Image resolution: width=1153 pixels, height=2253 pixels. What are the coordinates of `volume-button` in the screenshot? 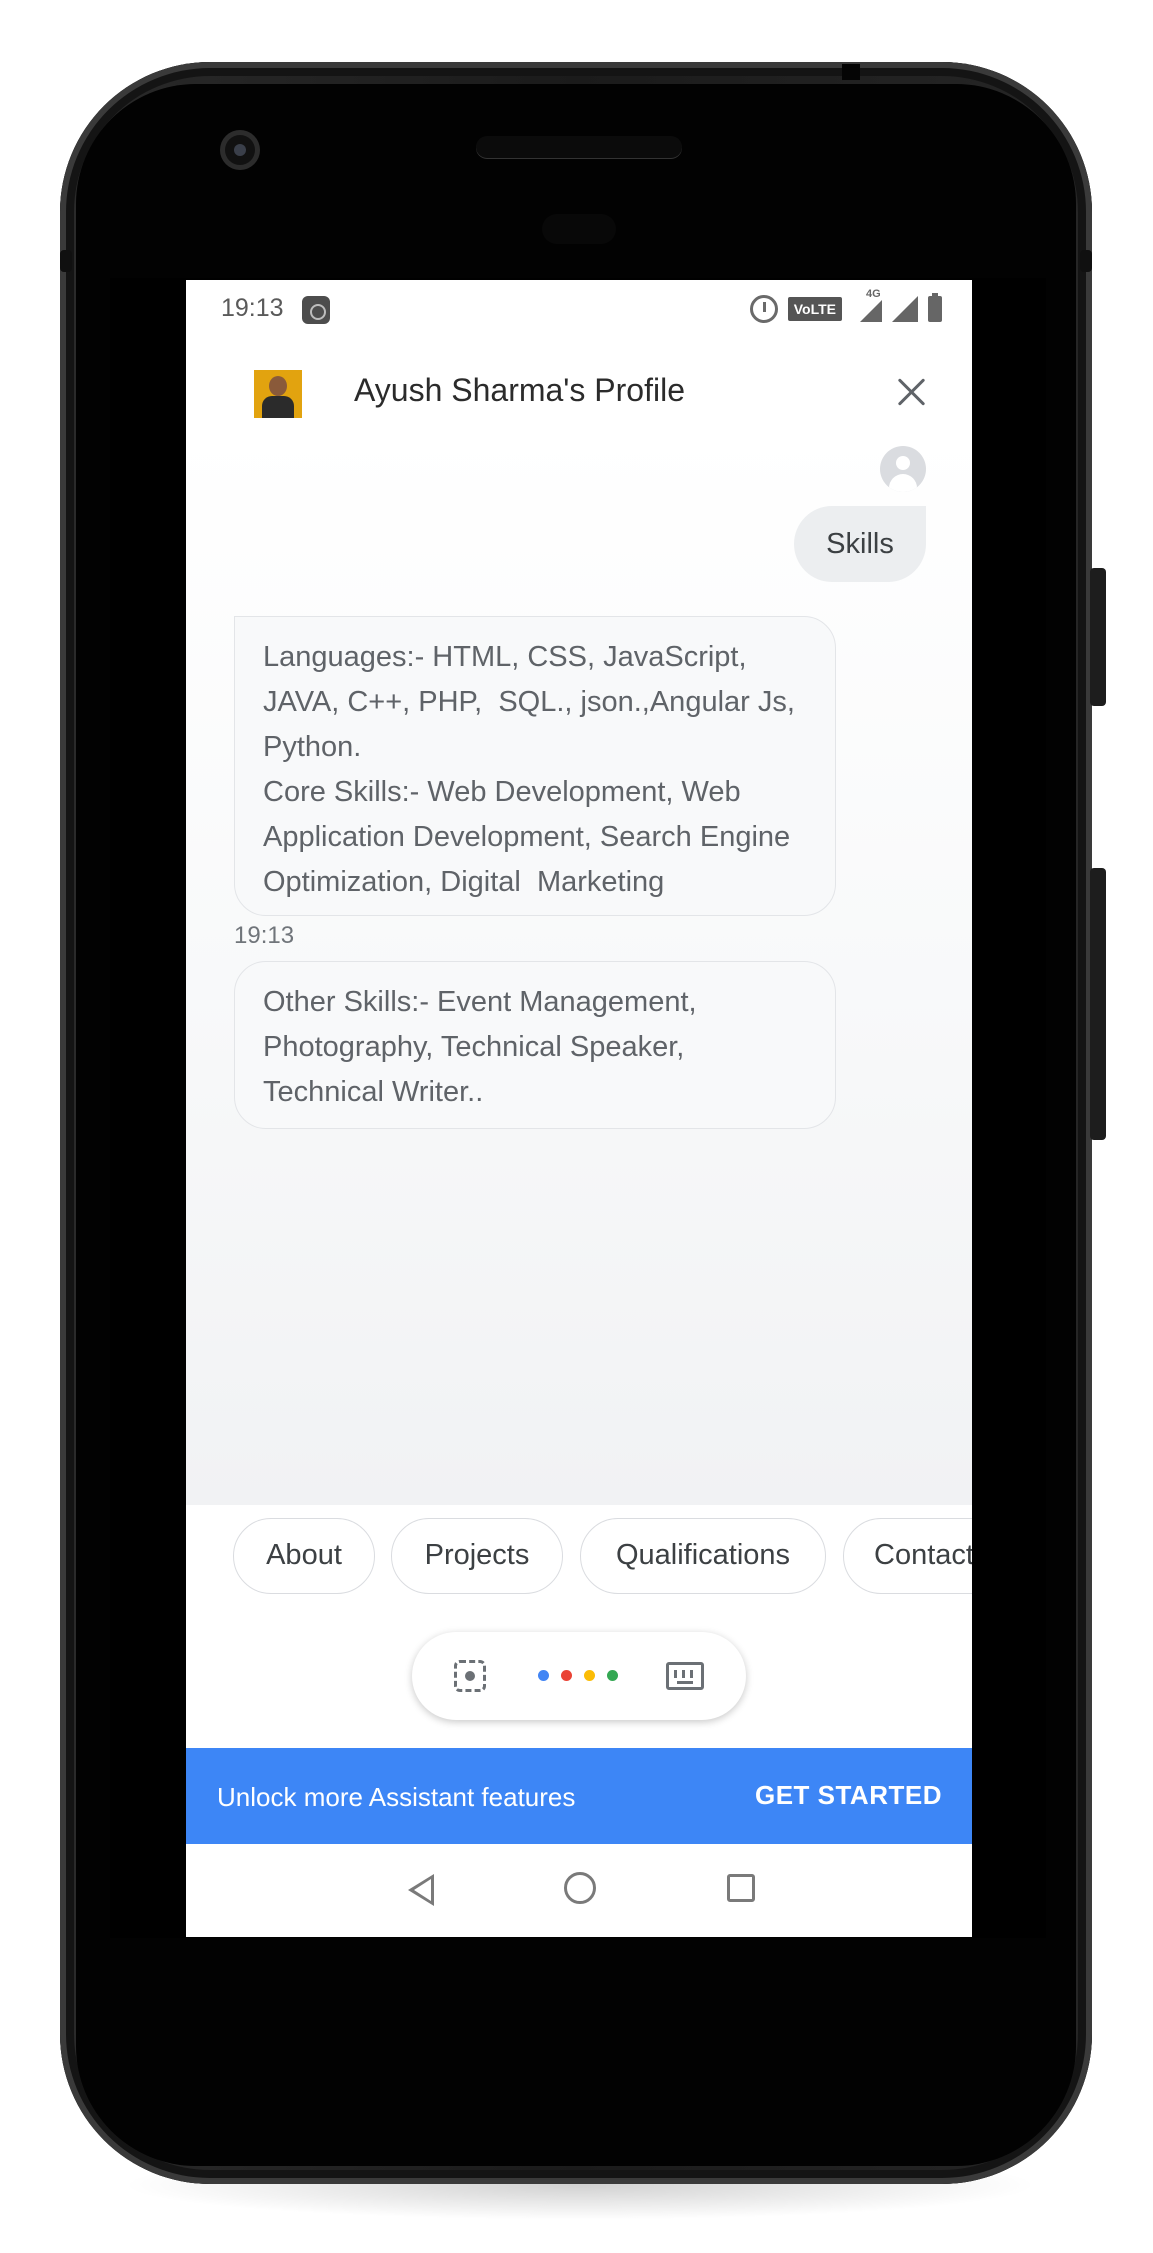 It's located at (1098, 637).